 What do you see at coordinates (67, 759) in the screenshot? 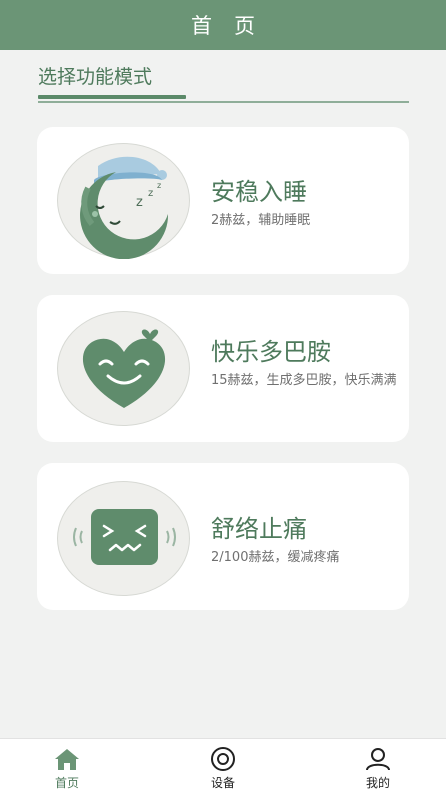
I see `home-icon` at bounding box center [67, 759].